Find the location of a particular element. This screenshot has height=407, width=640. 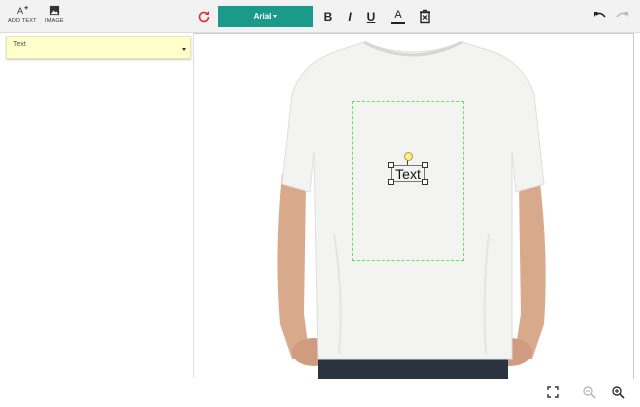

add-text-label: ADD TEXT is located at coordinates (22, 21).